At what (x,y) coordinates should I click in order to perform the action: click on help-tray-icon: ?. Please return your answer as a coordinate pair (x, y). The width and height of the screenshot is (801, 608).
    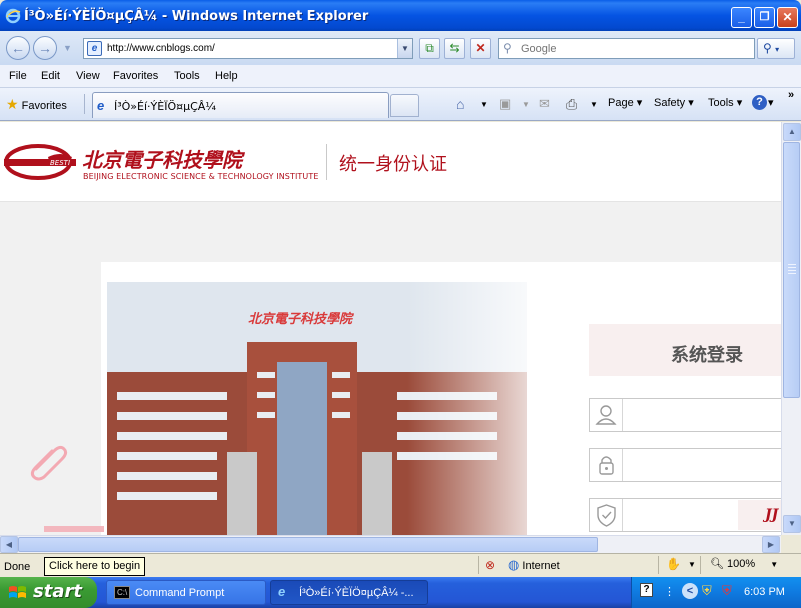
    Looking at the image, I should click on (646, 590).